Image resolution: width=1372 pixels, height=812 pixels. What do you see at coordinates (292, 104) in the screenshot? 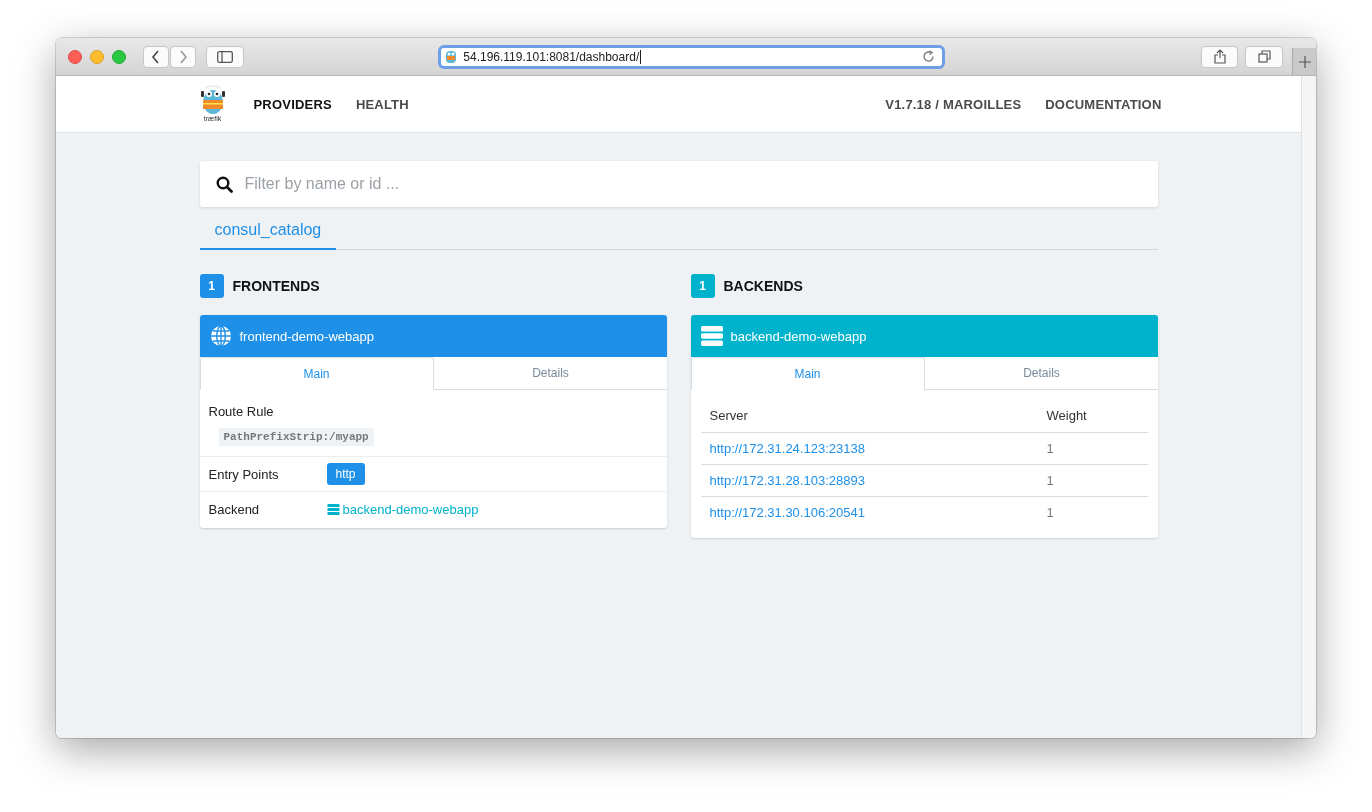
I see `nav-link: PROVIDERS` at bounding box center [292, 104].